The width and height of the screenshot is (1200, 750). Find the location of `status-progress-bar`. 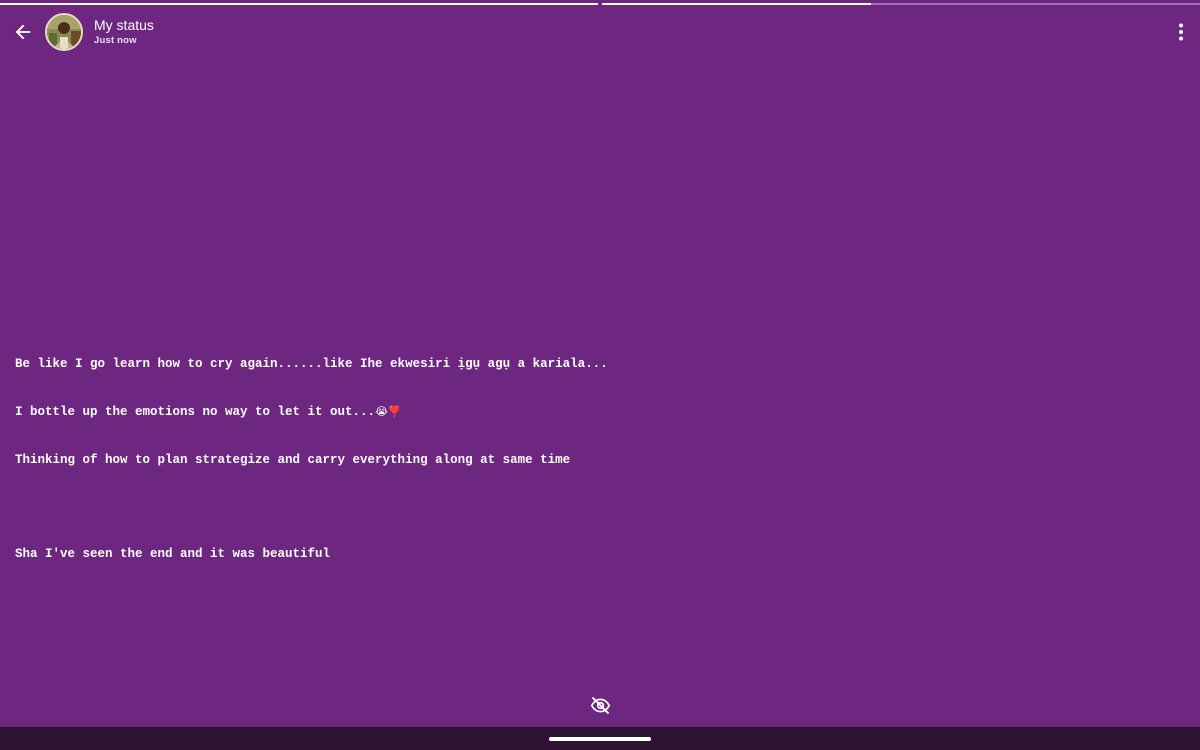

status-progress-bar is located at coordinates (600, 4).